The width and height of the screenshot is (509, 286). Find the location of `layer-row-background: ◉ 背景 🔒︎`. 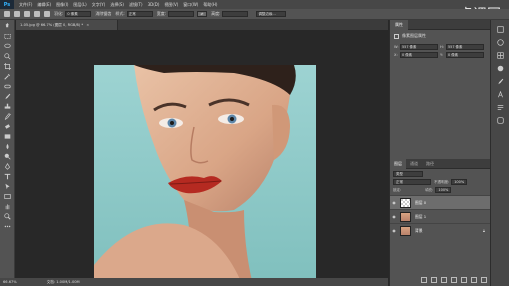

layer-row-background: ◉ 背景 🔒︎ is located at coordinates (440, 230).